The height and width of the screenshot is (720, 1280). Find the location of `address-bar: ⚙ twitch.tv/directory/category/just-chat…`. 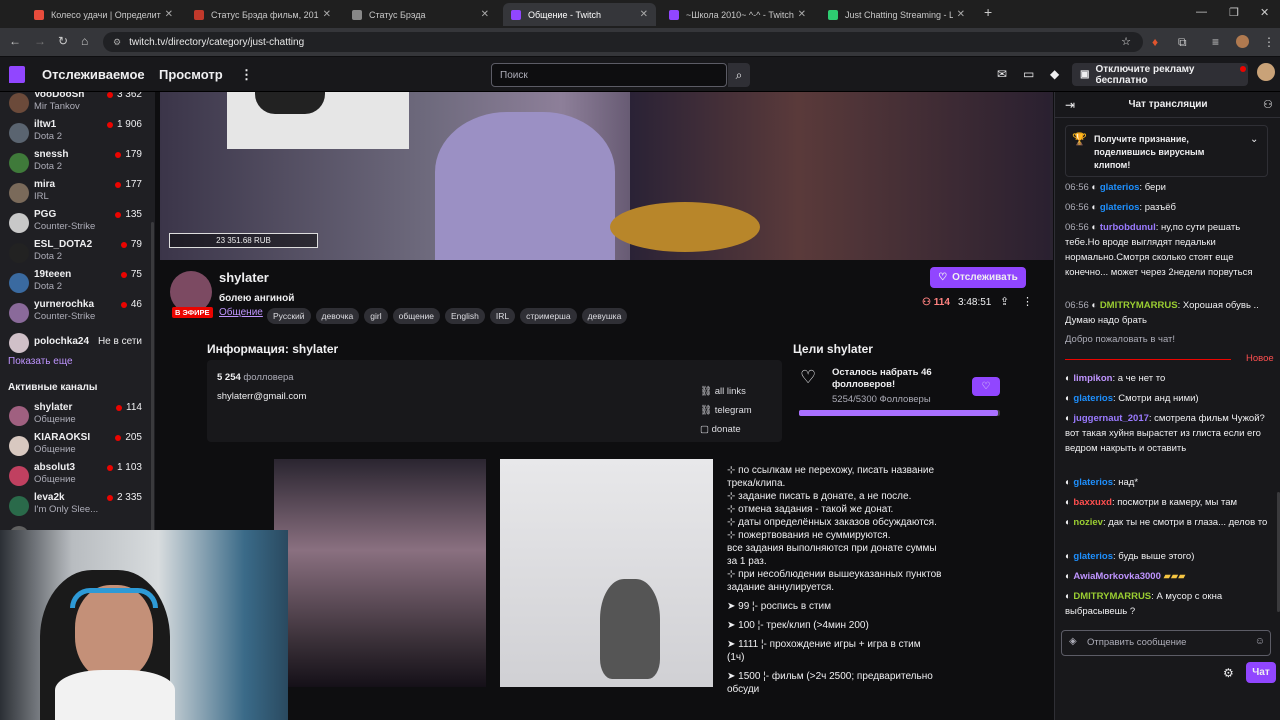

address-bar: ⚙ twitch.tv/directory/category/just-chat… is located at coordinates (623, 42).